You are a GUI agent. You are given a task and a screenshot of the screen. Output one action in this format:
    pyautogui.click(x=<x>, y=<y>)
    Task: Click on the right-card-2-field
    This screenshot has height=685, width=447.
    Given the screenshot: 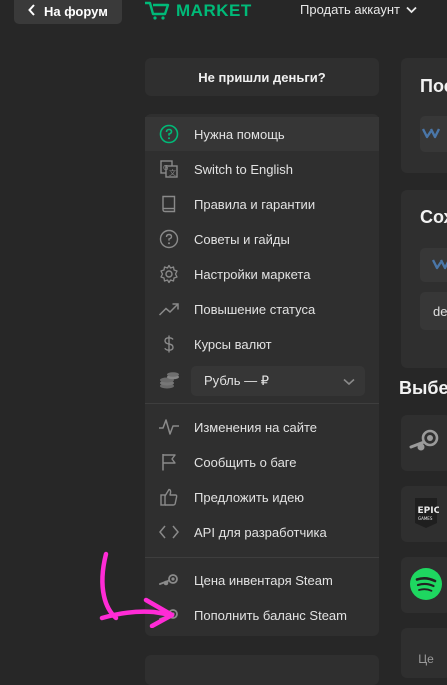 What is the action you would take?
    pyautogui.click(x=433, y=265)
    